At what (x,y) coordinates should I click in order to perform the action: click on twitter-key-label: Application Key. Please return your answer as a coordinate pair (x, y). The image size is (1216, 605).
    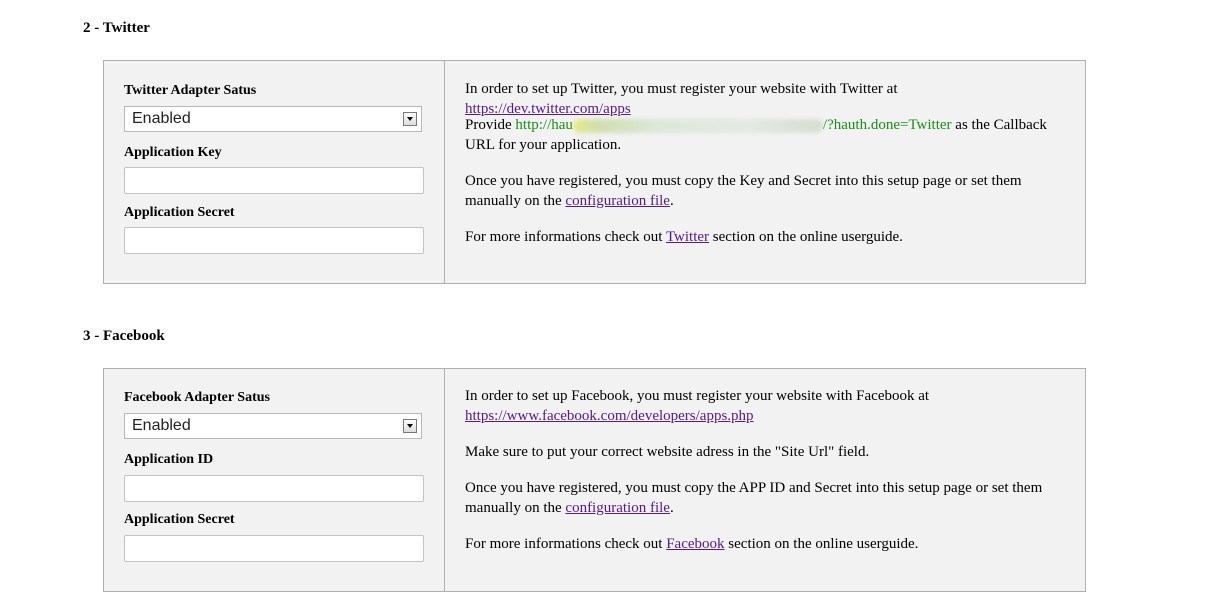
    Looking at the image, I should click on (173, 152).